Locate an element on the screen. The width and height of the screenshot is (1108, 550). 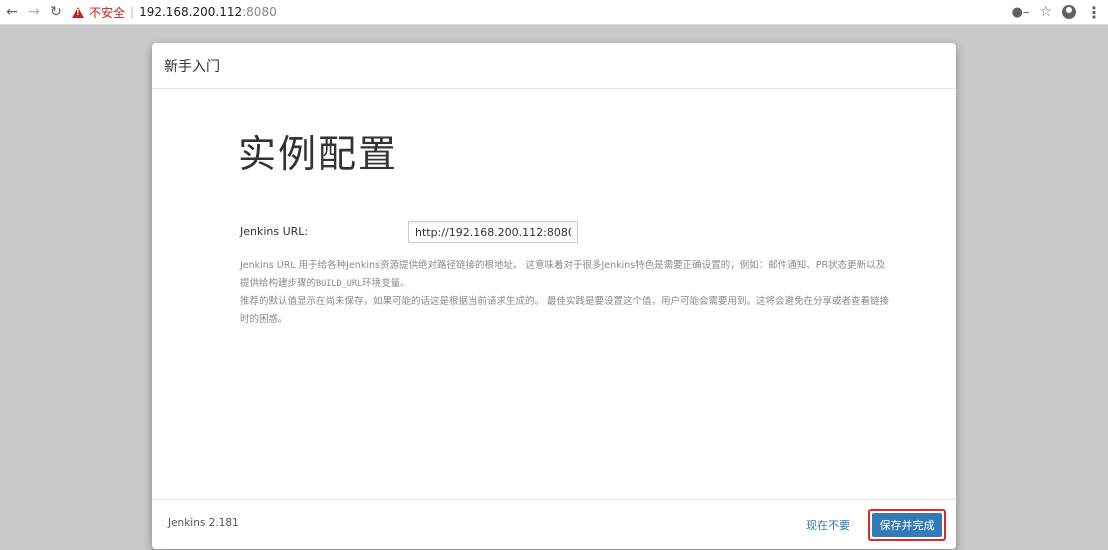
save-and-finish-label: 保存并完成 is located at coordinates (907, 525).